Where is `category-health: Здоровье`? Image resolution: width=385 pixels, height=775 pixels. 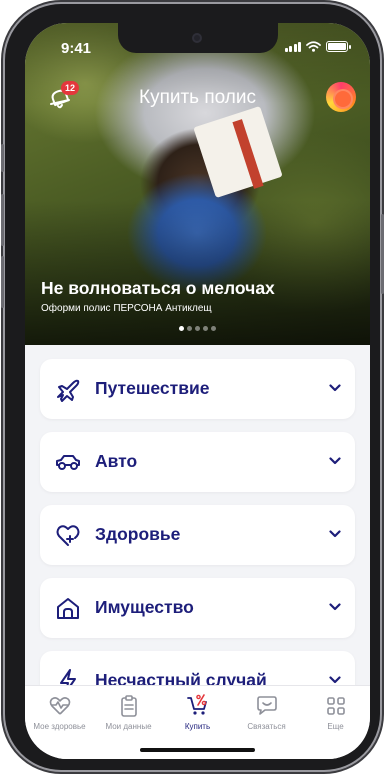
category-health: Здоровье is located at coordinates (197, 535).